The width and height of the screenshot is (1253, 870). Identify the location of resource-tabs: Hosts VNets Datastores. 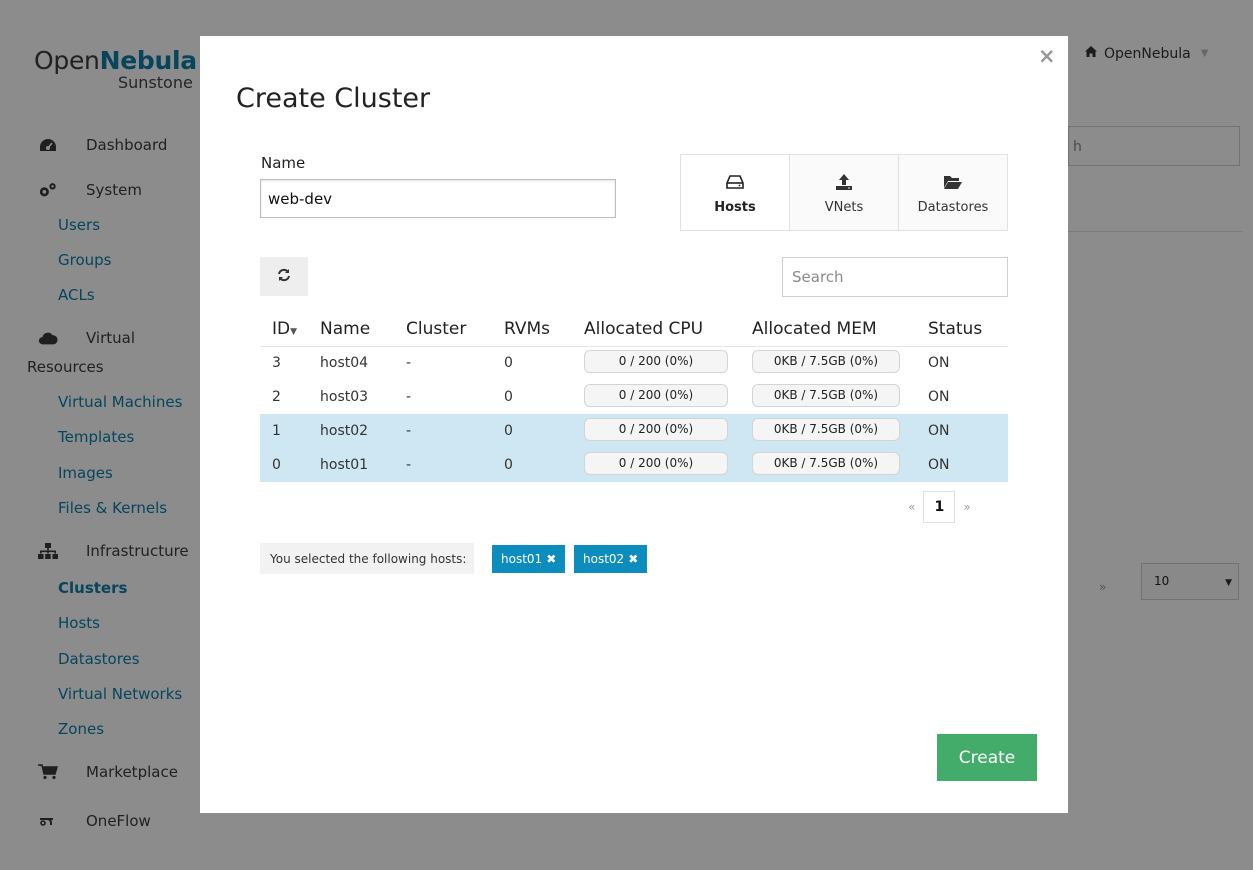
(844, 192).